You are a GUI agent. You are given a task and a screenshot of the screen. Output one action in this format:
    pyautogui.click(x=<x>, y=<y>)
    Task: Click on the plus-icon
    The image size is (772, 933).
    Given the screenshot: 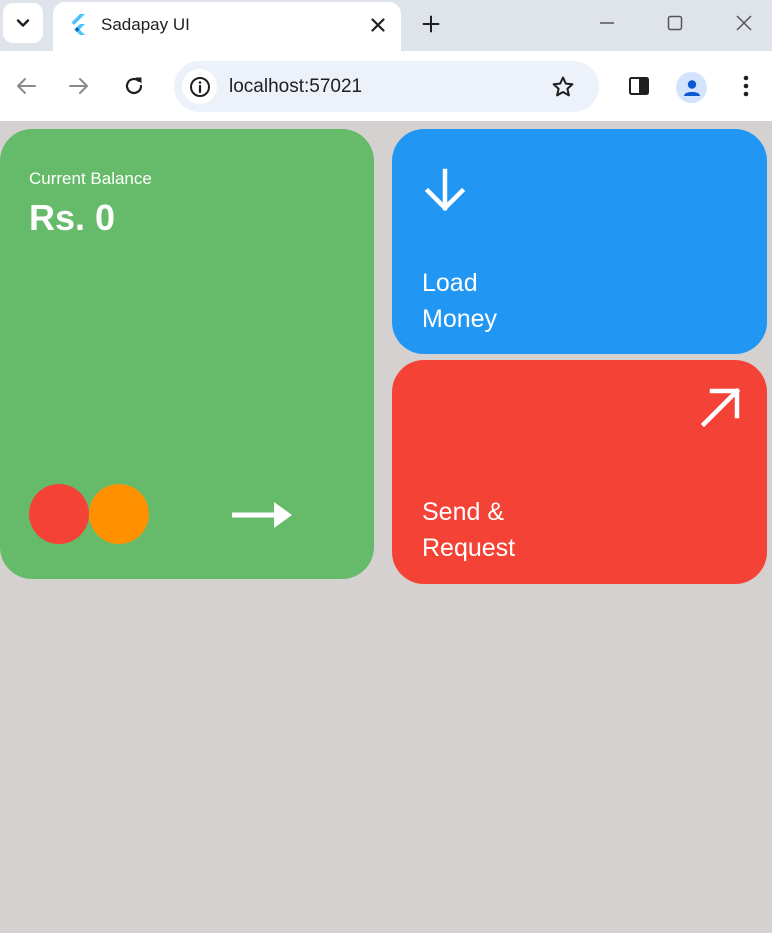 What is the action you would take?
    pyautogui.click(x=431, y=24)
    